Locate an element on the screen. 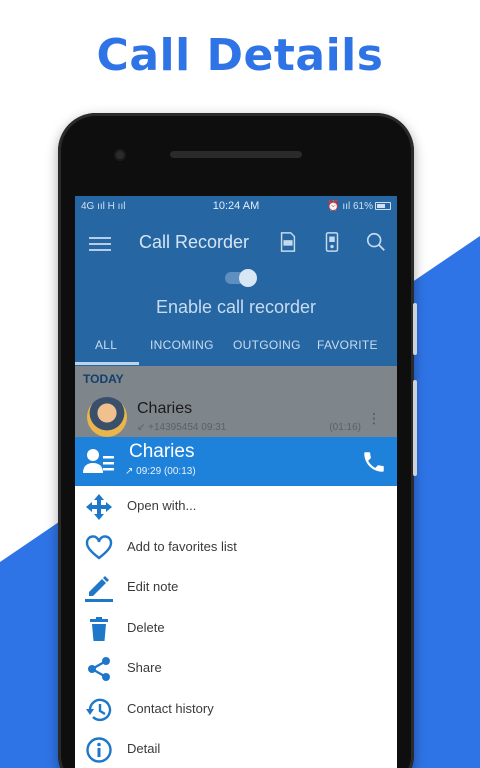  list-item-name: Charies is located at coordinates (164, 409).